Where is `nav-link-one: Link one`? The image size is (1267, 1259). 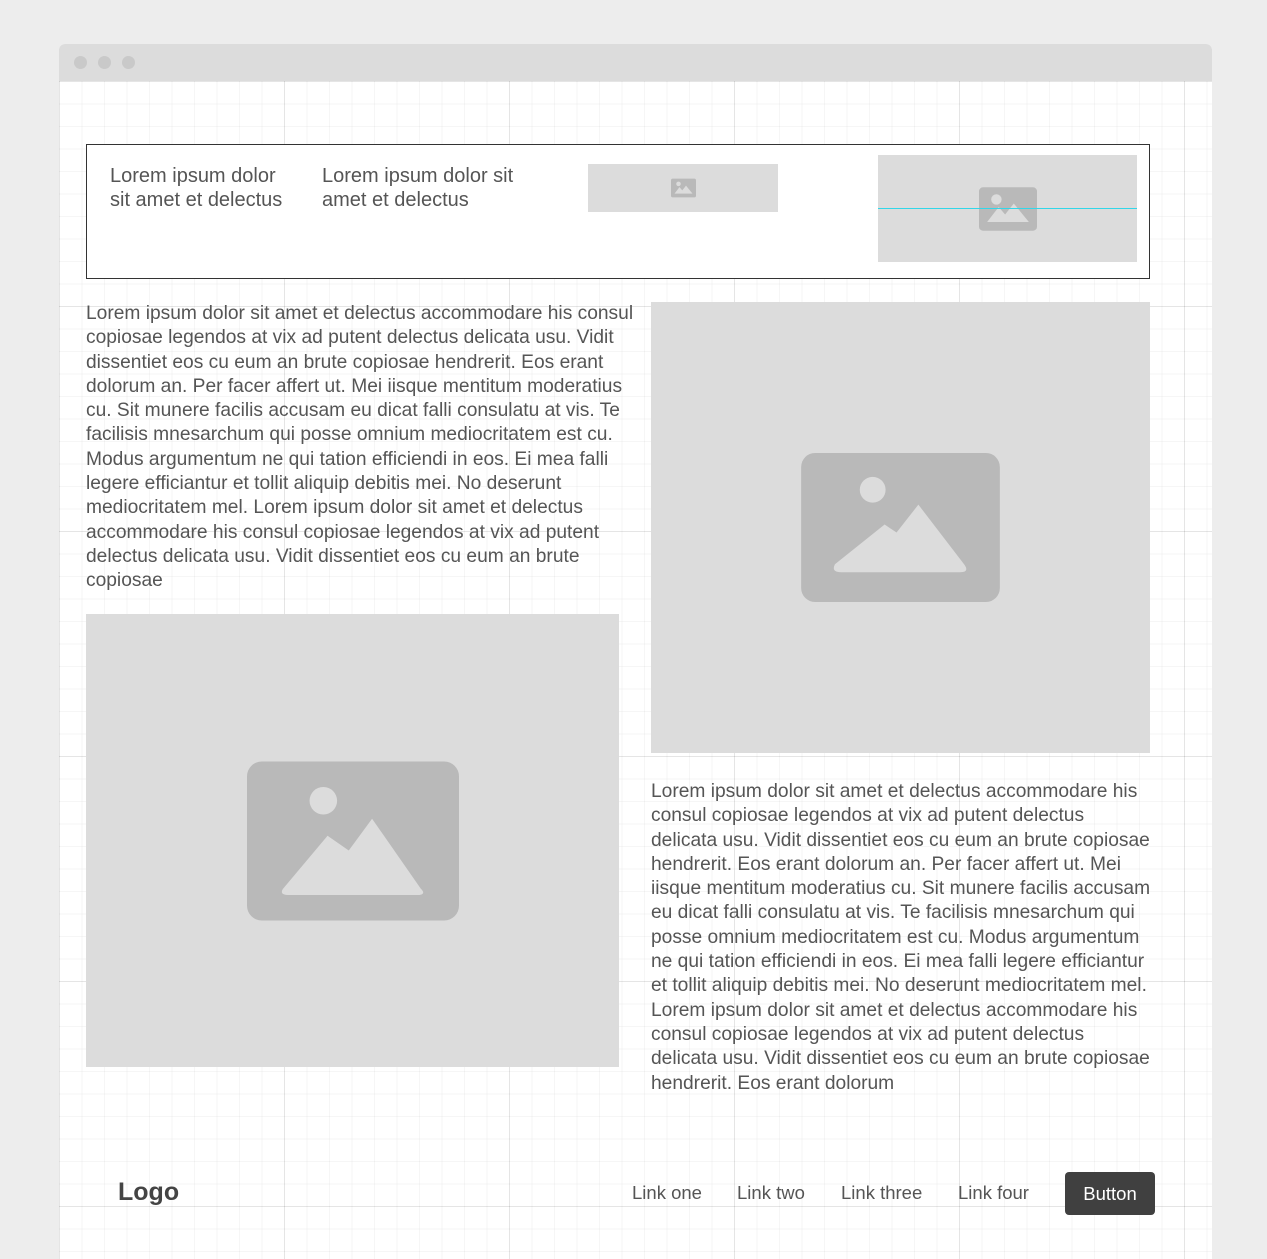 nav-link-one: Link one is located at coordinates (667, 1193).